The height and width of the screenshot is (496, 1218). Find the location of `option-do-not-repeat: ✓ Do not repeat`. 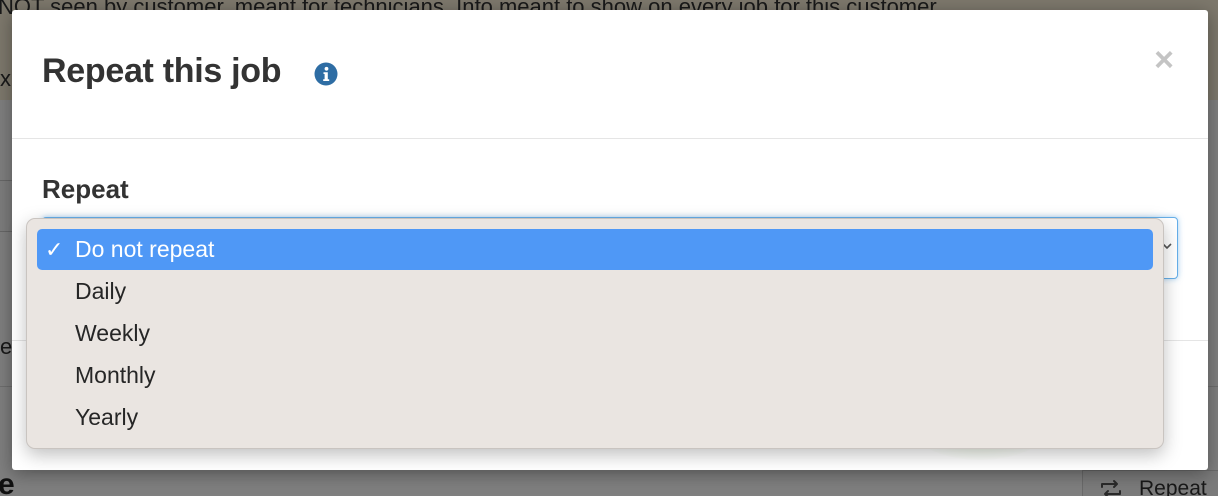

option-do-not-repeat: ✓ Do not repeat is located at coordinates (595, 249).